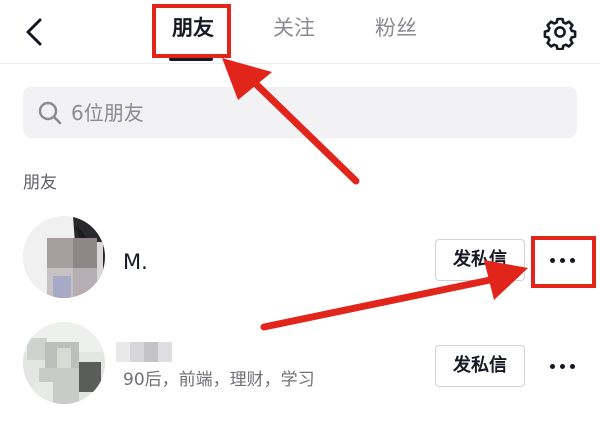 The width and height of the screenshot is (600, 421). Describe the element at coordinates (563, 262) in the screenshot. I see `annotation-highlight-more-button` at that location.